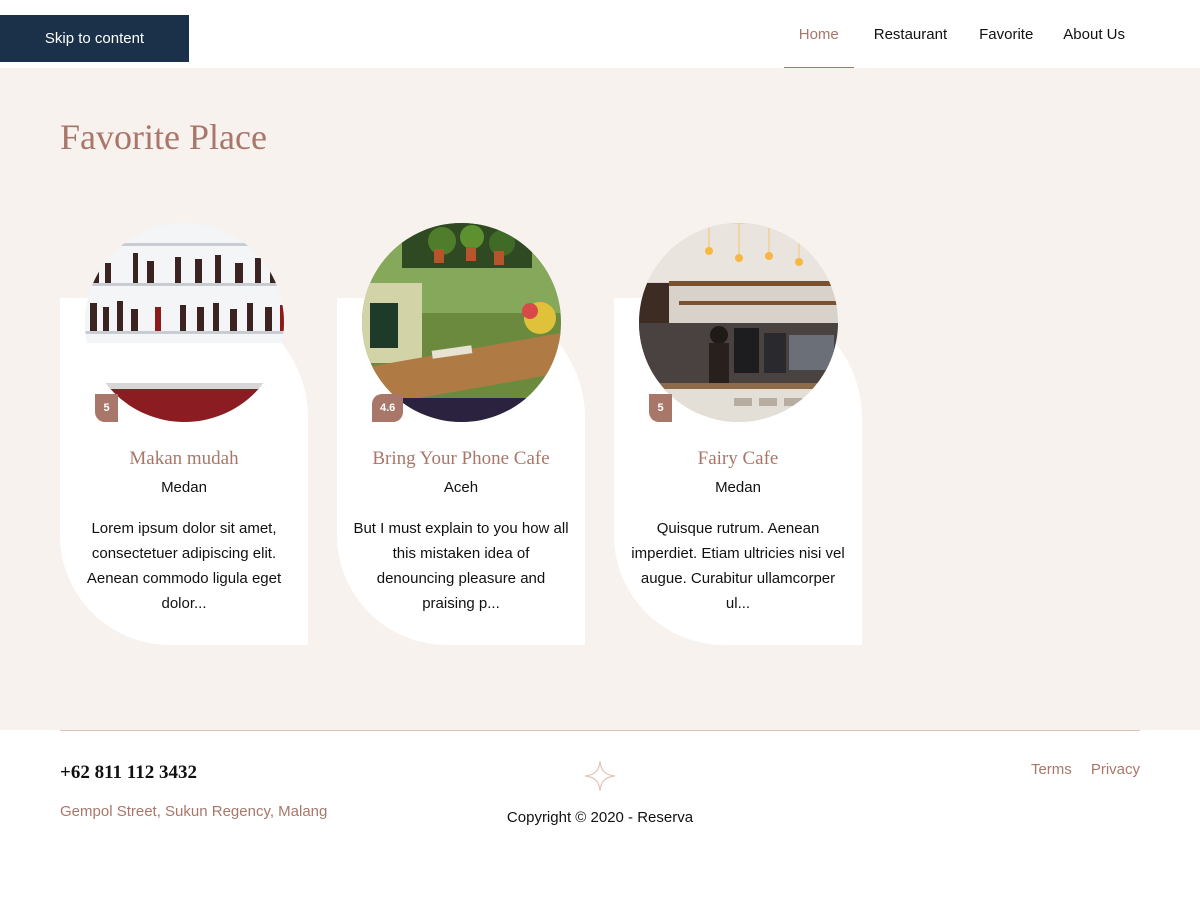  I want to click on restaurant-name: Fairy Cafe, so click(738, 459).